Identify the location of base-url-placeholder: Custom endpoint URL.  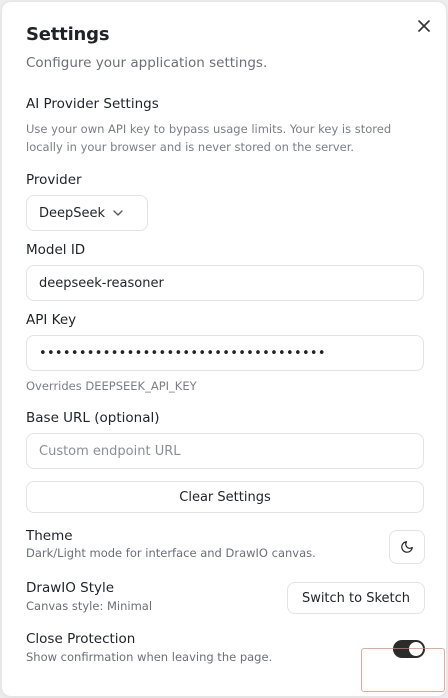
(110, 451).